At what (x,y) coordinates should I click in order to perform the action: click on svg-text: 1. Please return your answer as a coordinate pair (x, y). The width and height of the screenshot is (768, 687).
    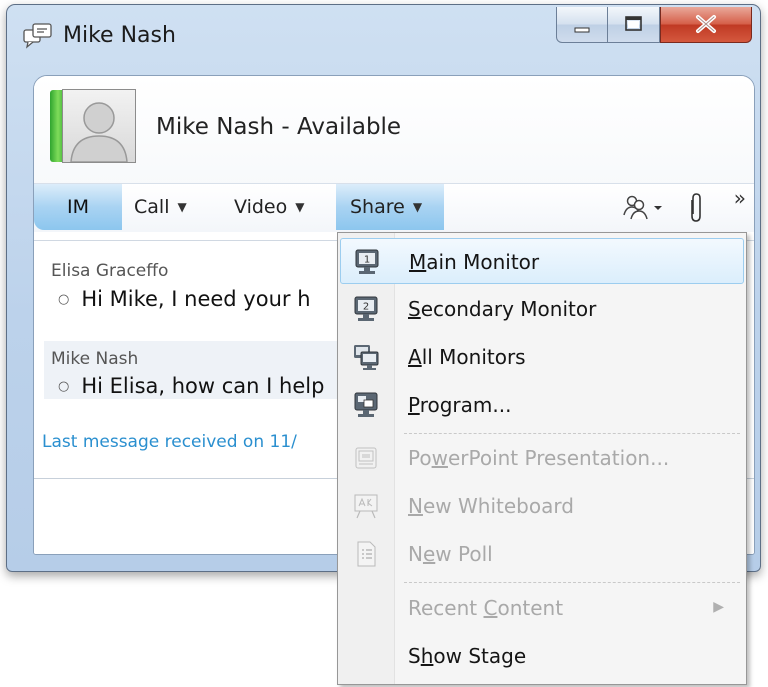
    Looking at the image, I should click on (367, 260).